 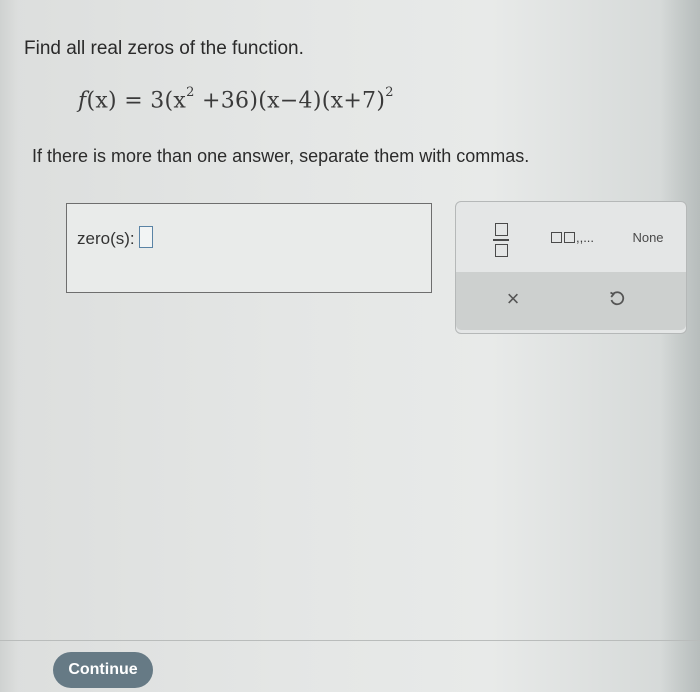 What do you see at coordinates (125, 101) in the screenshot?
I see `equation-part: (x) = 3` at bounding box center [125, 101].